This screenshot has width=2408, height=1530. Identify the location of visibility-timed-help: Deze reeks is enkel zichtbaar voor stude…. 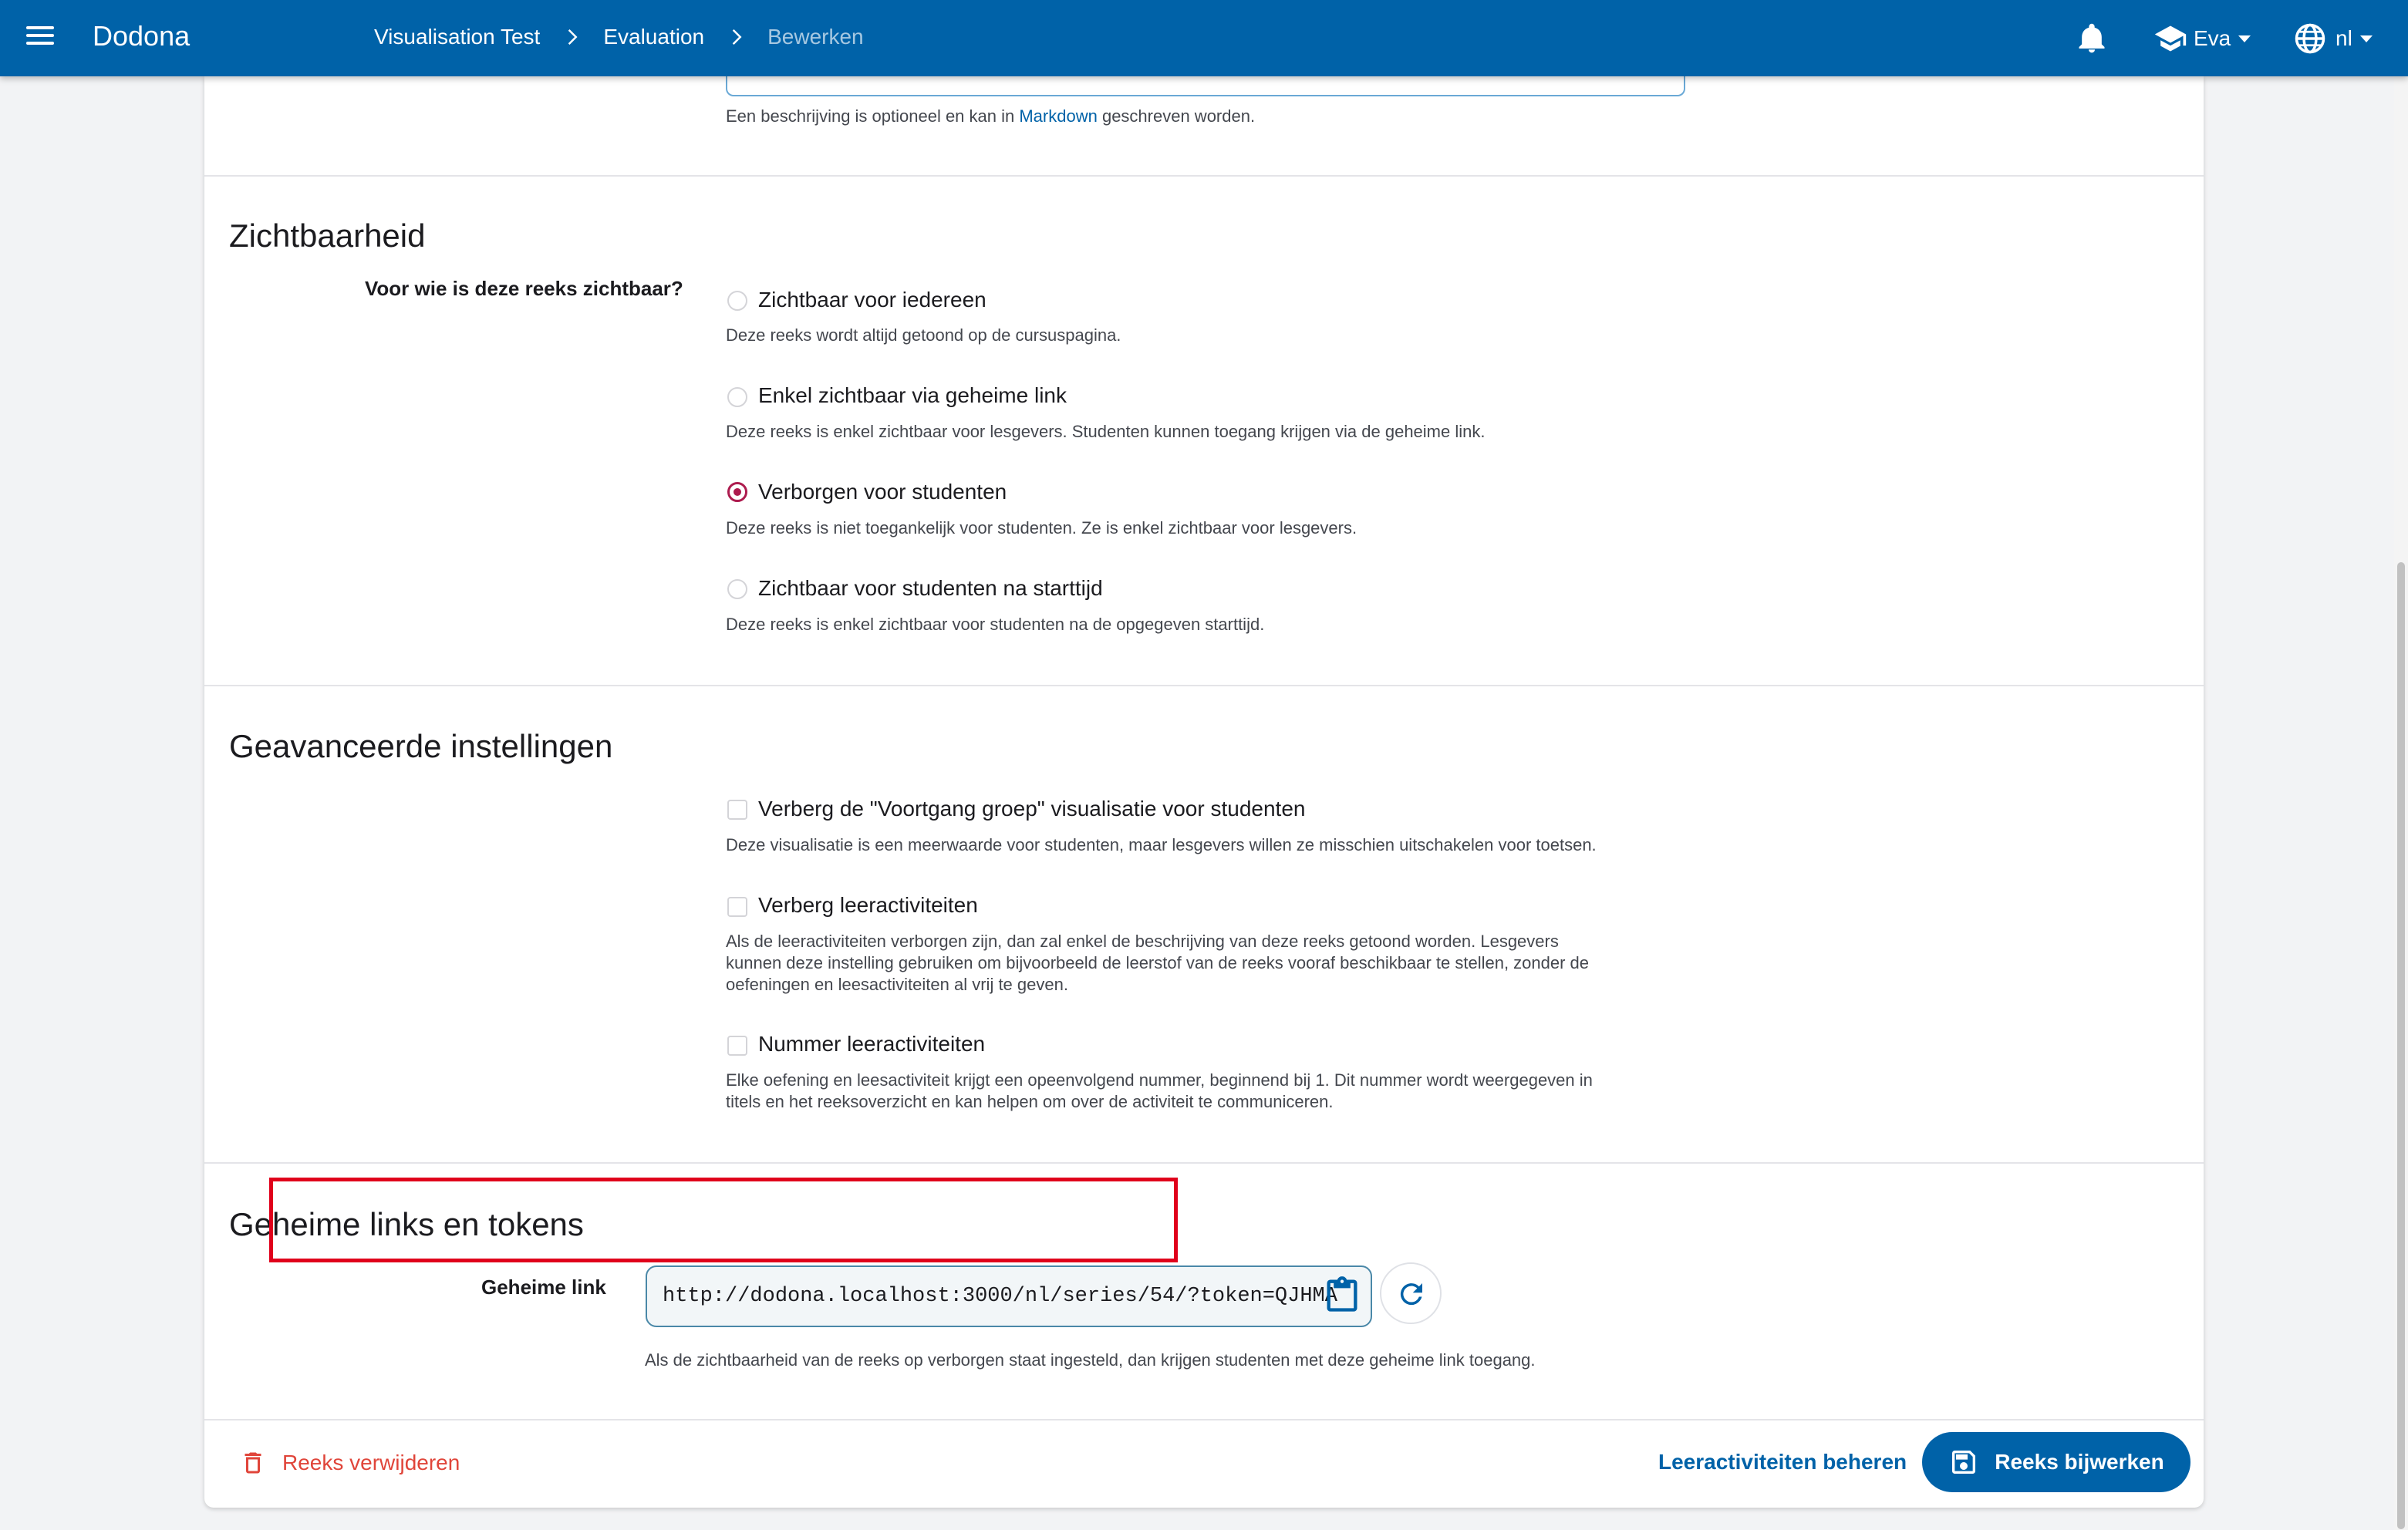
(996, 624).